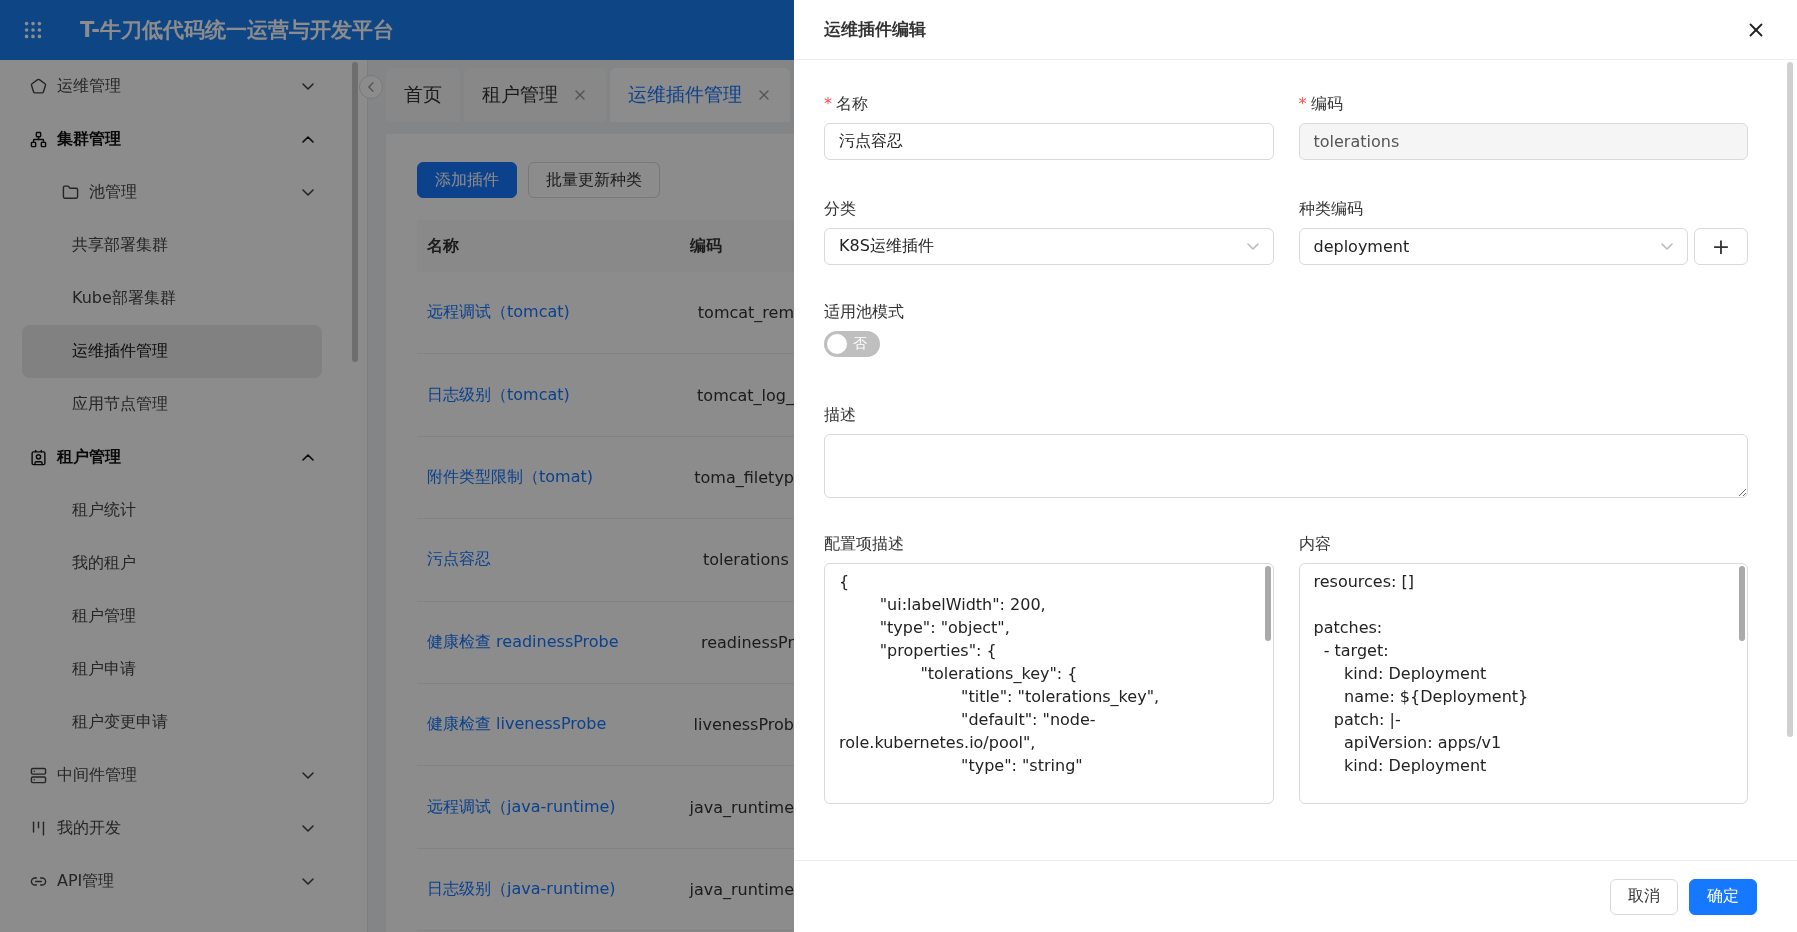 This screenshot has height=932, width=1797. What do you see at coordinates (1286, 466) in the screenshot?
I see `description-field` at bounding box center [1286, 466].